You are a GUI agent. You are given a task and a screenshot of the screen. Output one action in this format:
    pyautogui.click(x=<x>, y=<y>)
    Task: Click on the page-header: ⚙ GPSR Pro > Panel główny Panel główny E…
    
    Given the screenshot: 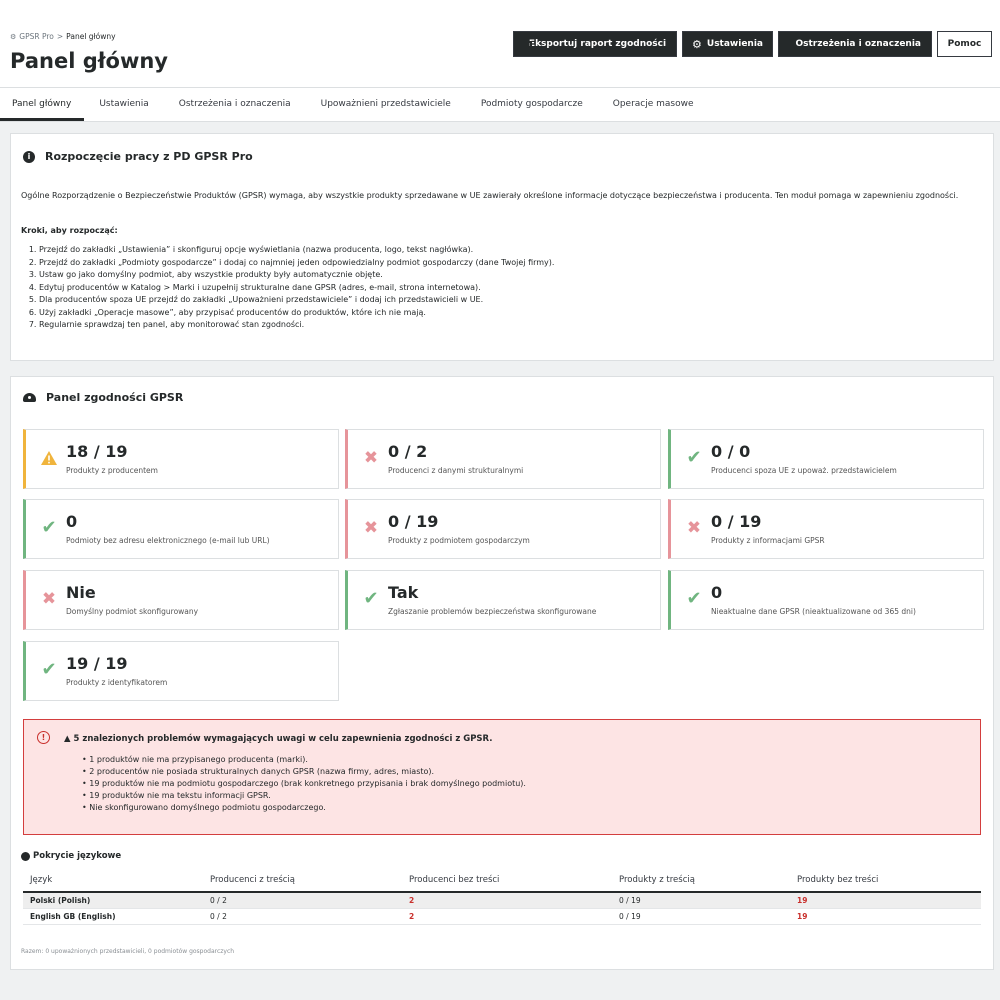 What is the action you would take?
    pyautogui.click(x=500, y=44)
    